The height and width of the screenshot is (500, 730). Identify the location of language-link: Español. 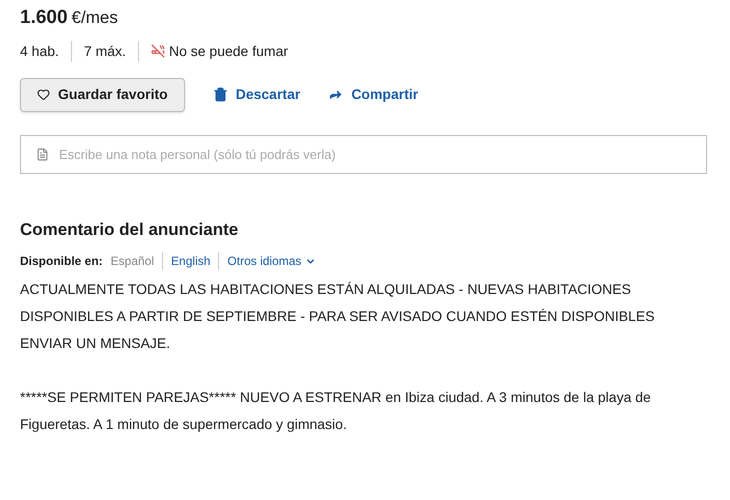
(132, 261).